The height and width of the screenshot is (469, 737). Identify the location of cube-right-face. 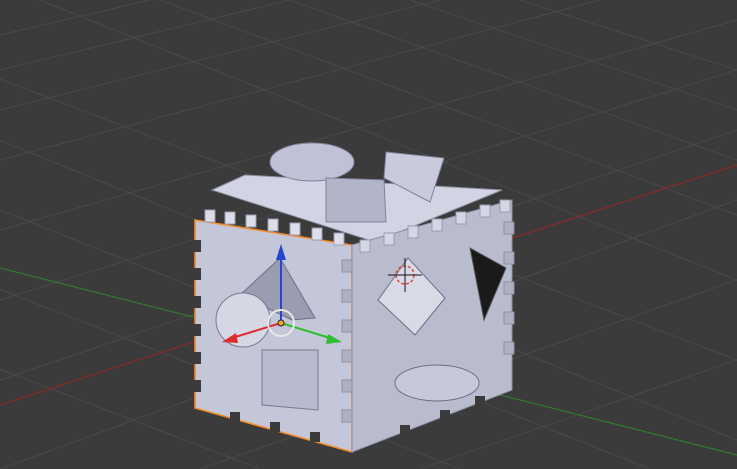
(432, 326).